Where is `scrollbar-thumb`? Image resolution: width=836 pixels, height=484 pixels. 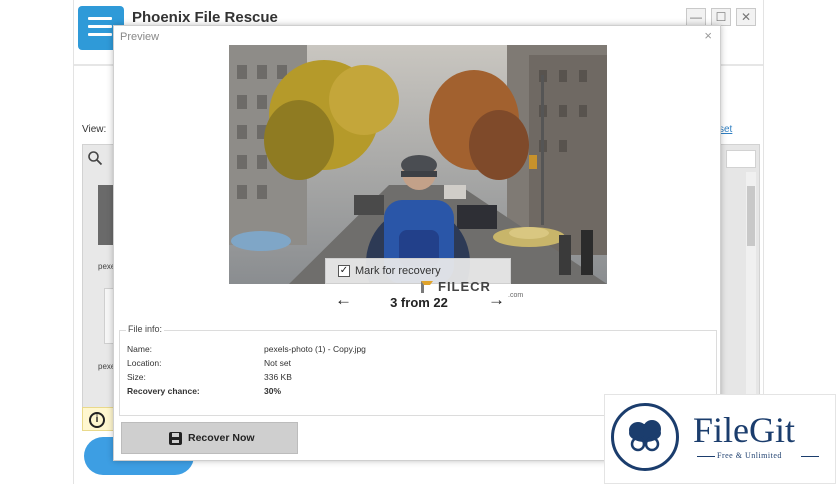
scrollbar-thumb is located at coordinates (751, 216).